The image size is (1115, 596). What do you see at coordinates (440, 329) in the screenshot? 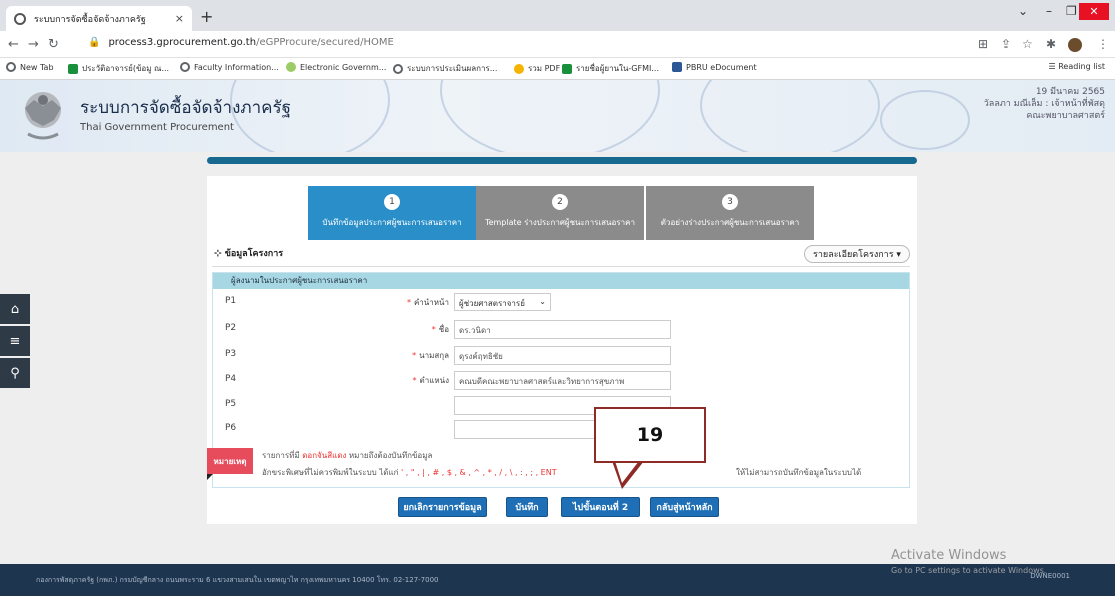
I see `field-label: * ชื่อ` at bounding box center [440, 329].